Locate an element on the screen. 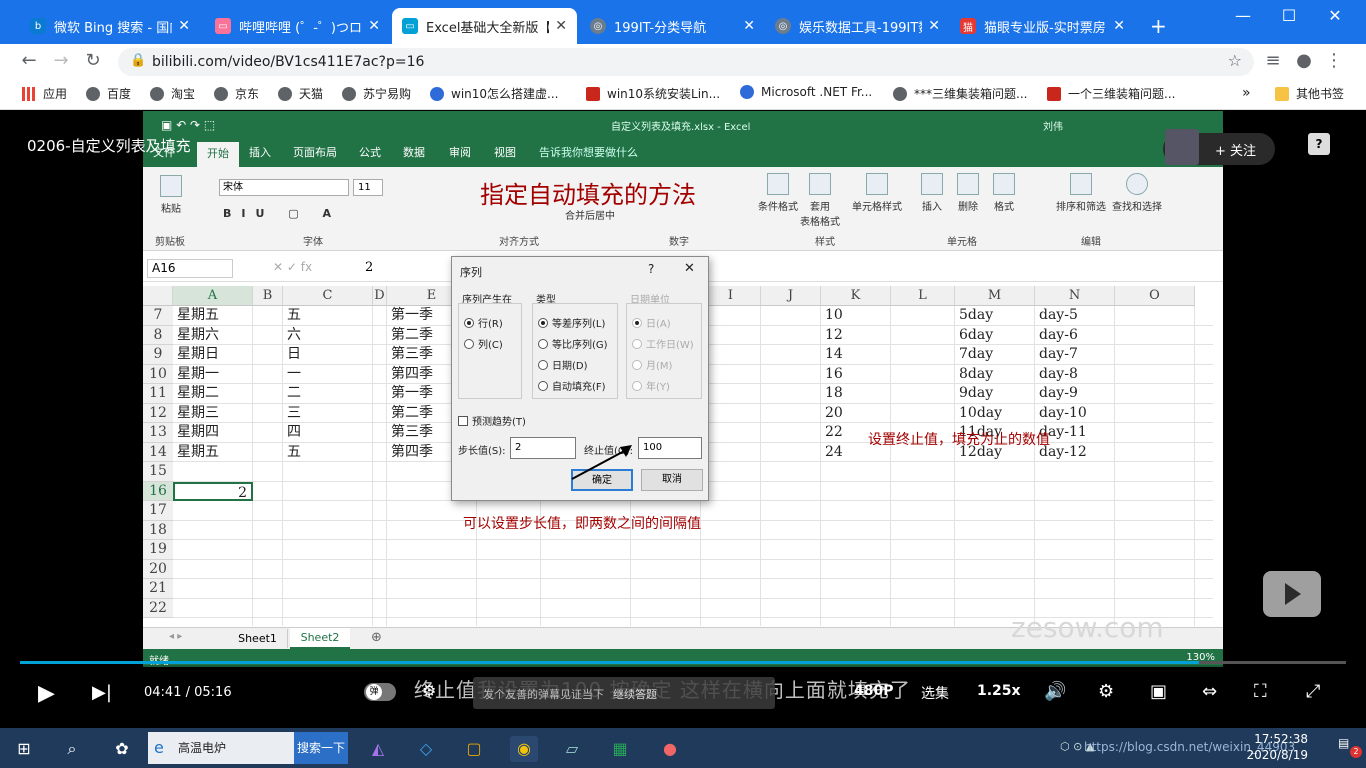 The width and height of the screenshot is (1366, 768). tab-199it-data: ◎ 娱乐数据工具-199IT数 ✕ is located at coordinates (857, 26).